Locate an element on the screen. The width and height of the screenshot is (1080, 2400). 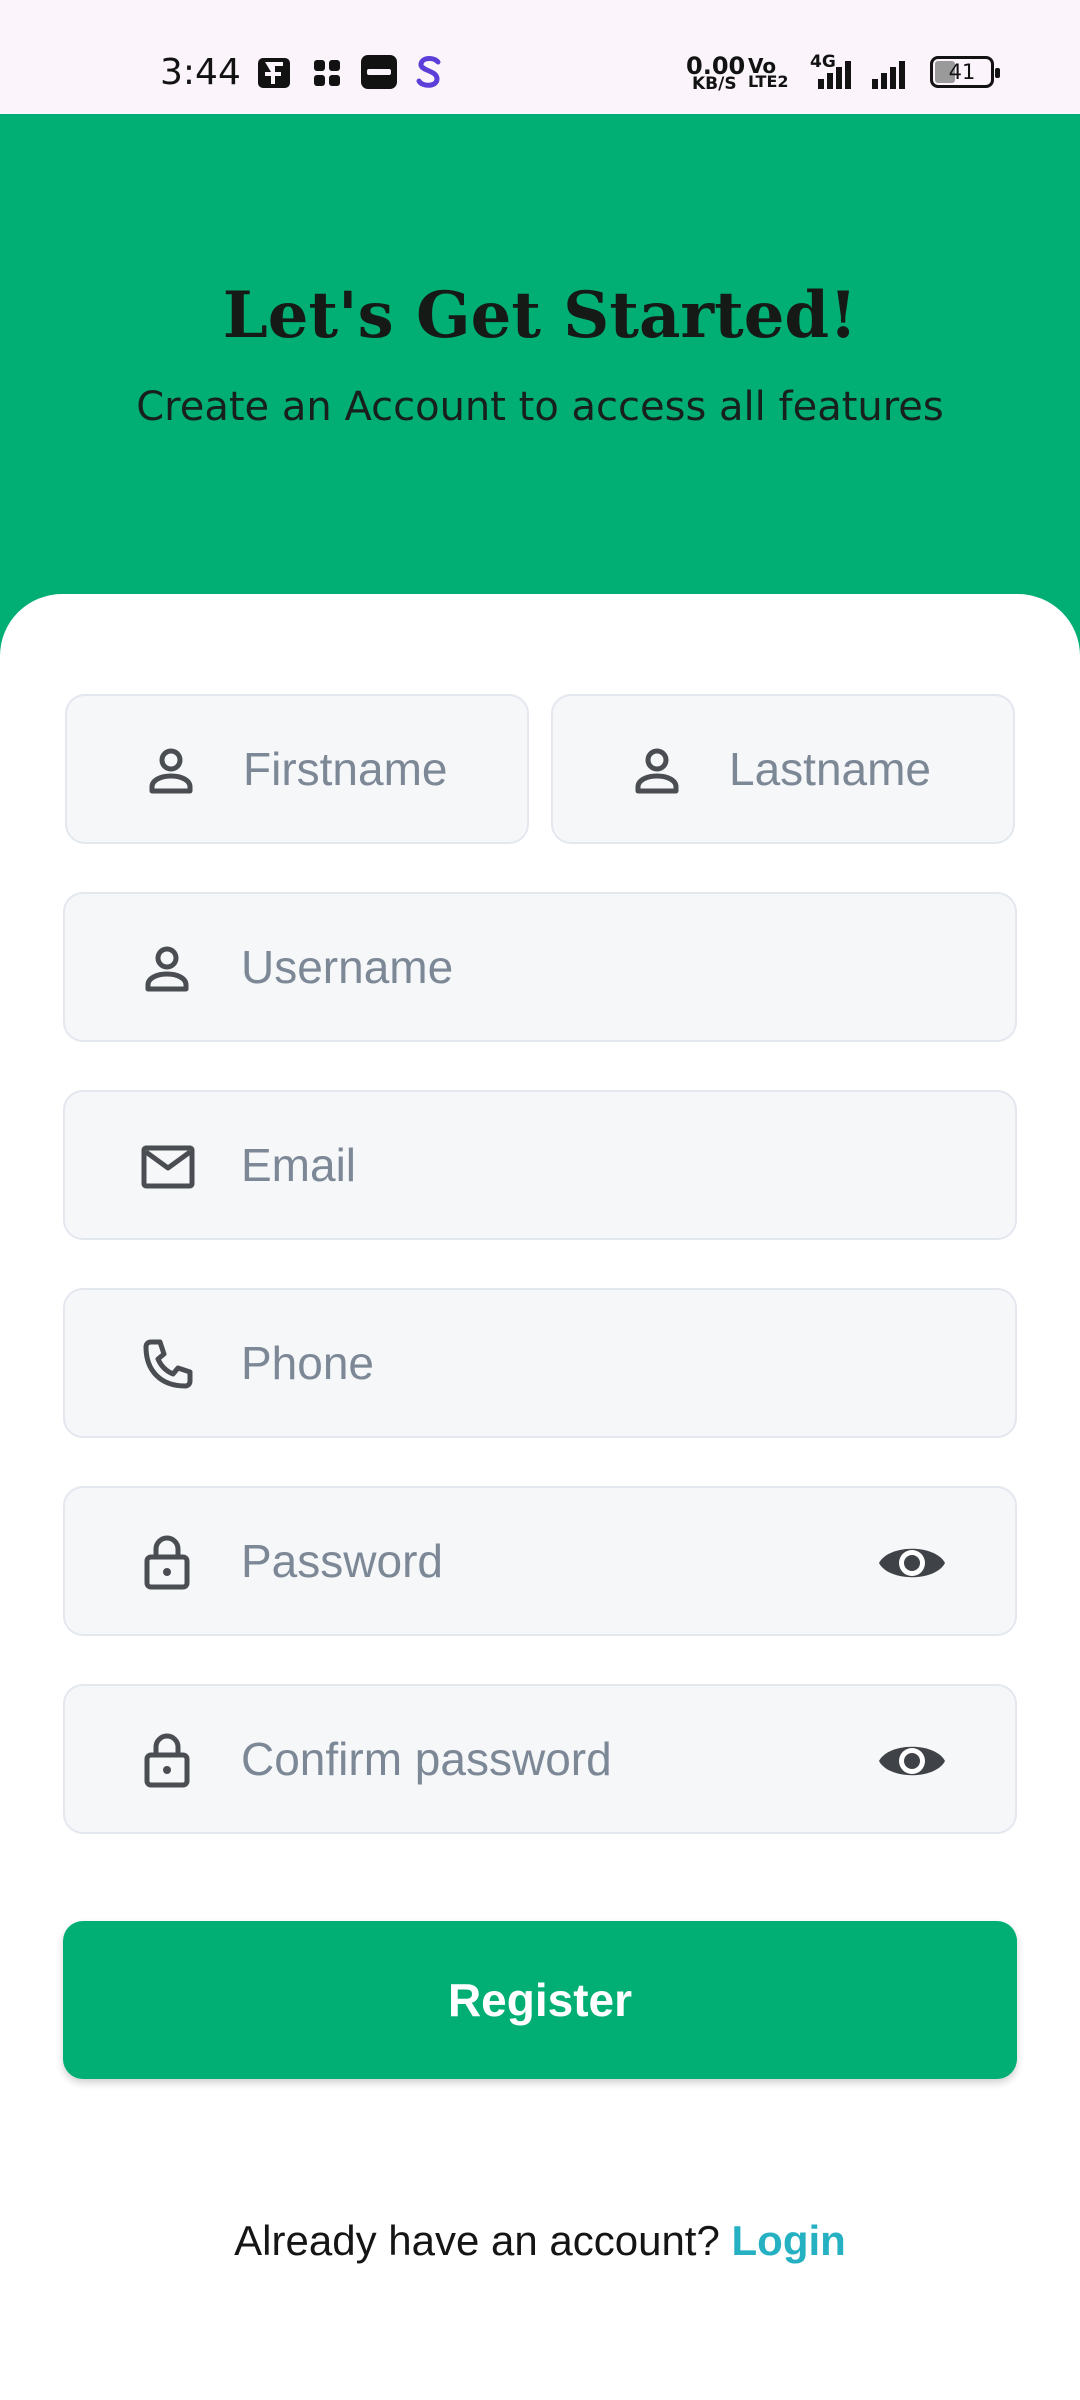
login-link: Login is located at coordinates (789, 2240).